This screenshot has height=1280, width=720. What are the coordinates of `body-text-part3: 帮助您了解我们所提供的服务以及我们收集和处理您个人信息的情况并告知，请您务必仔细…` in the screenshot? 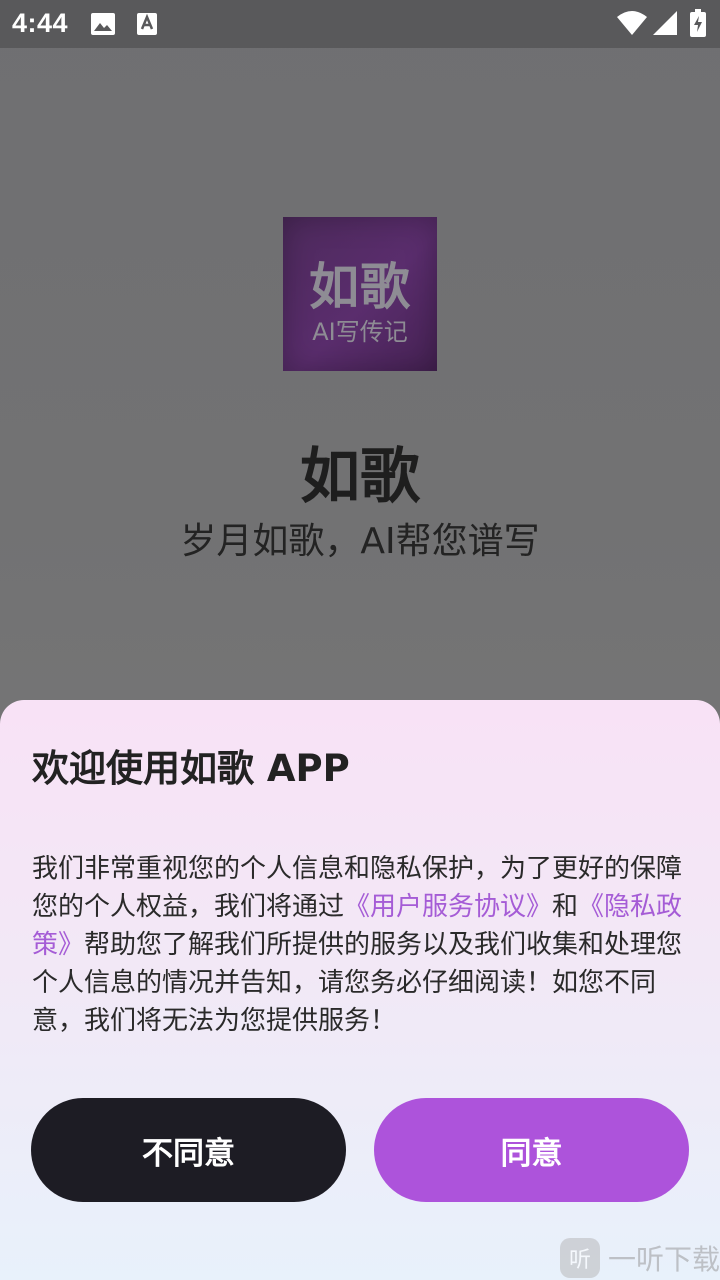 It's located at (357, 983).